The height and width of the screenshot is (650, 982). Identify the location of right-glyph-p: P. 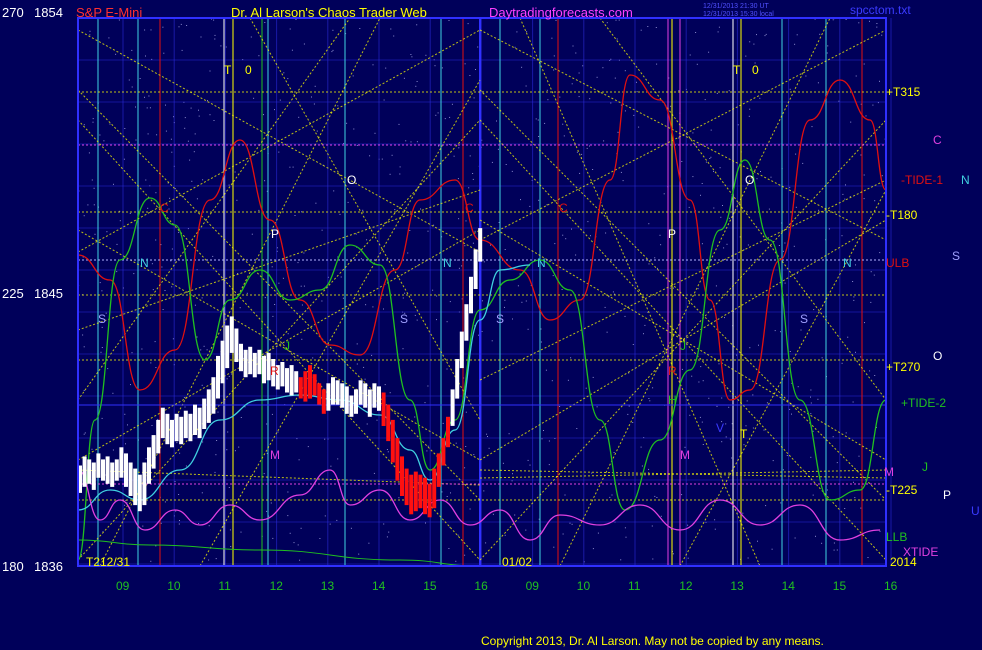
(947, 495).